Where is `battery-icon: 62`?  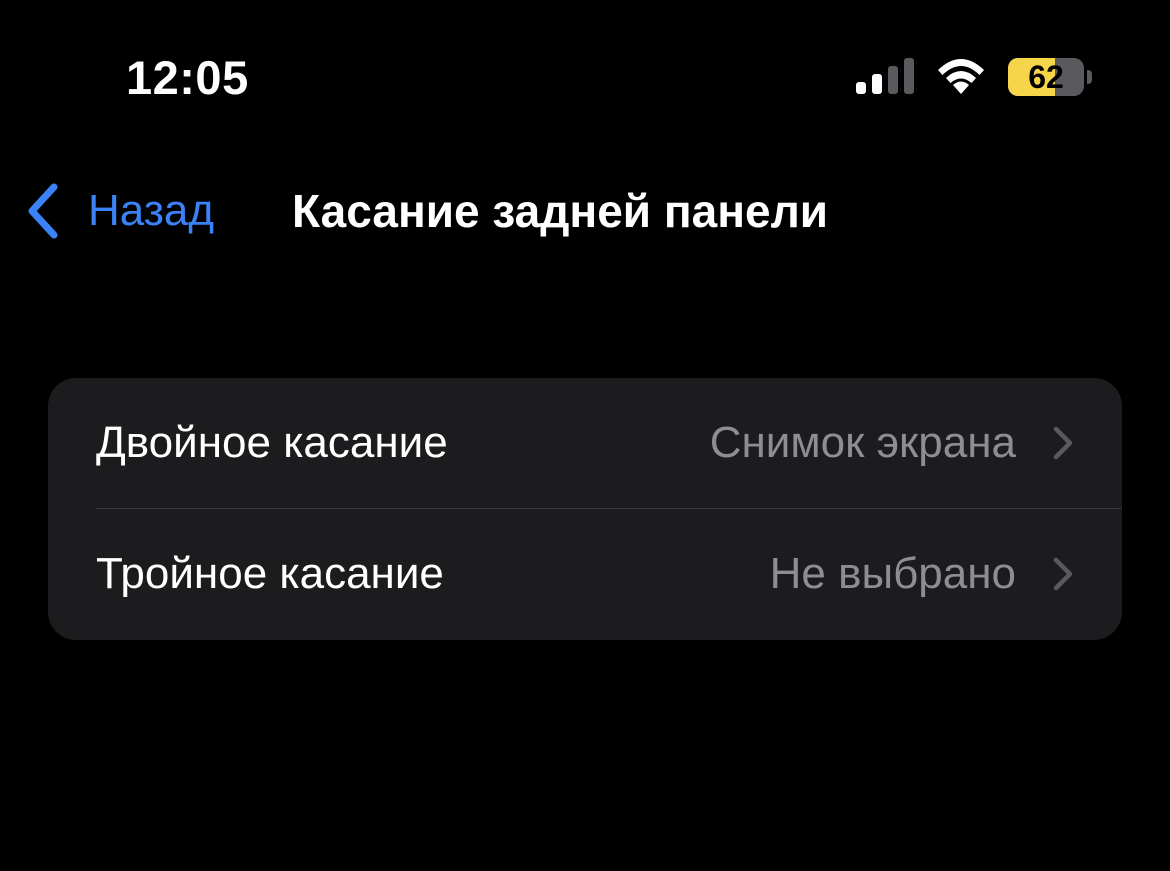 battery-icon: 62 is located at coordinates (1051, 77).